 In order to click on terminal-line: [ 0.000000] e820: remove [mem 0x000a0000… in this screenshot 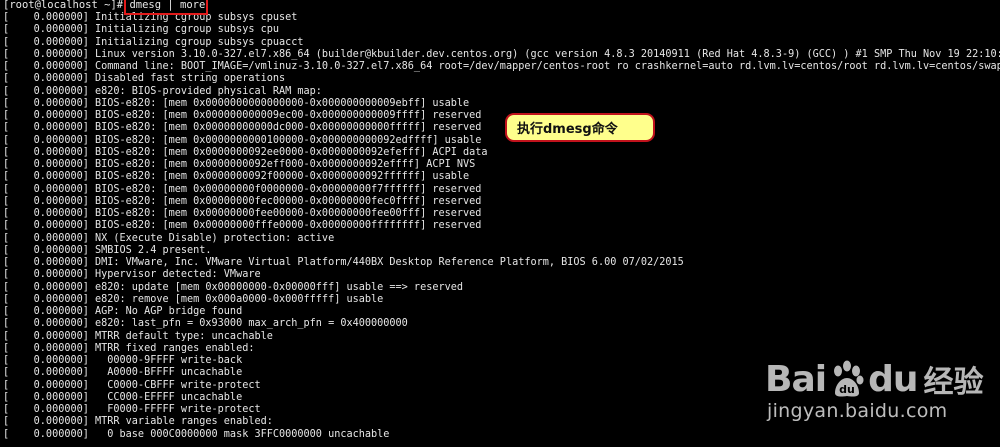, I will do `click(193, 299)`.